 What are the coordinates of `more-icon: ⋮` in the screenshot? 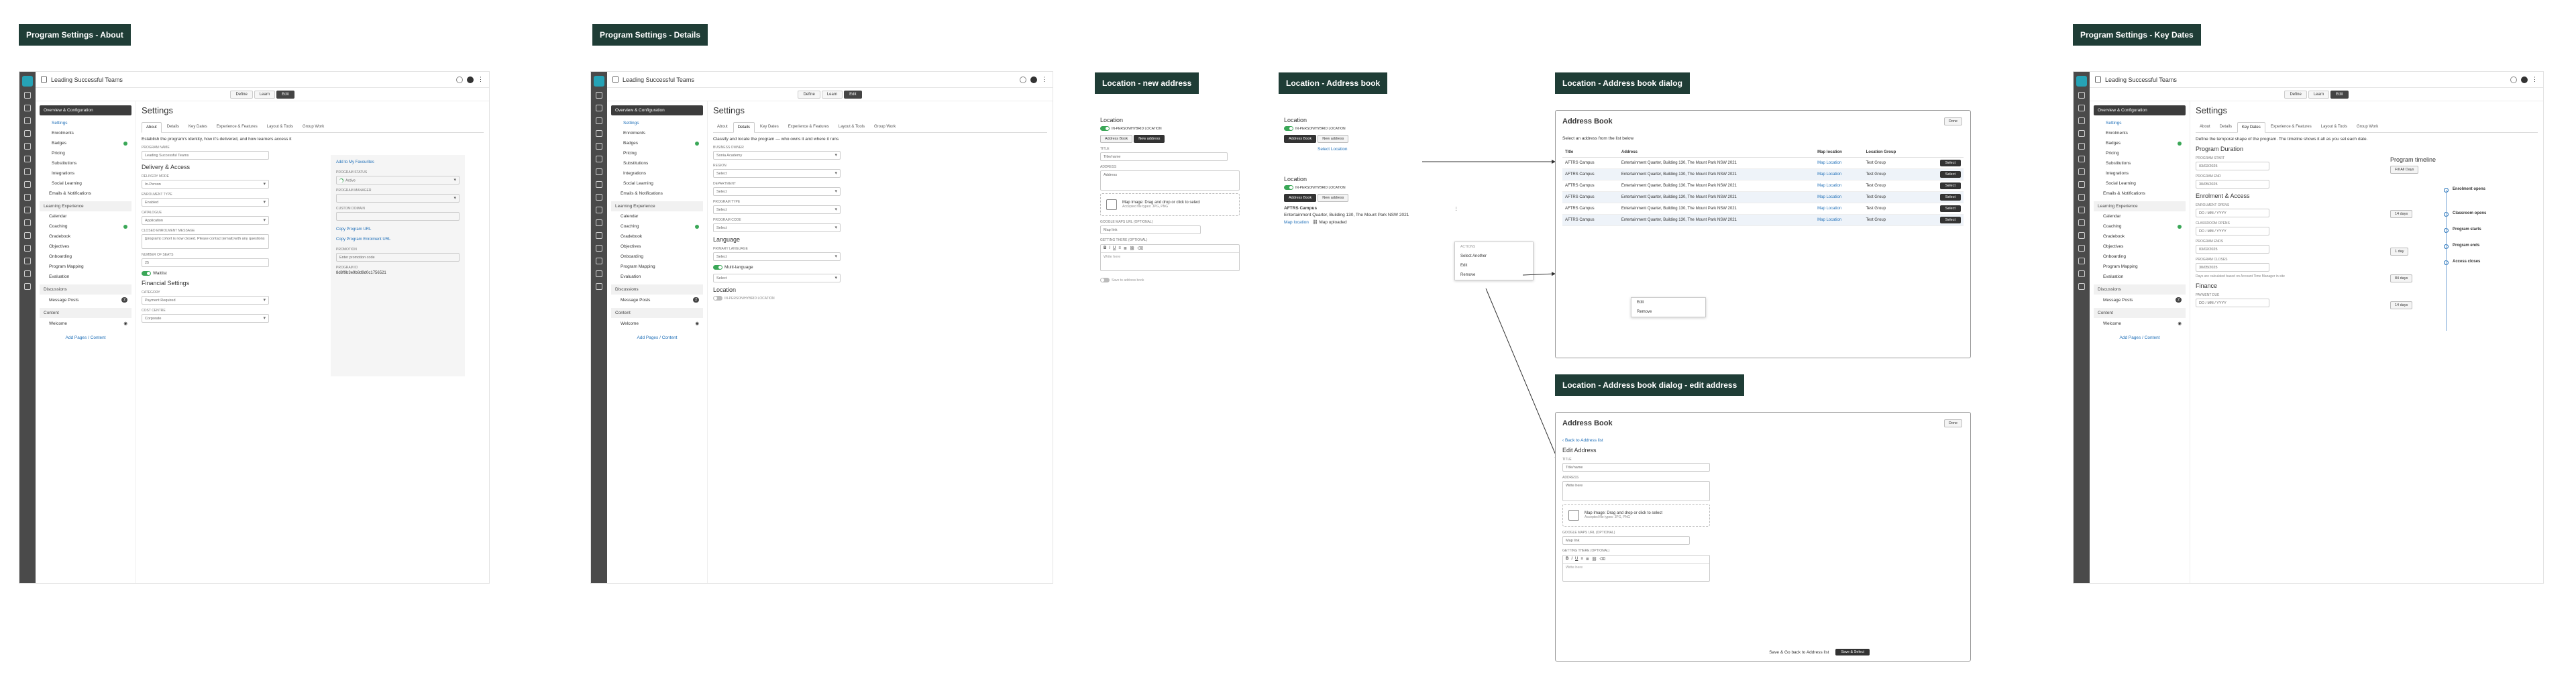 It's located at (481, 80).